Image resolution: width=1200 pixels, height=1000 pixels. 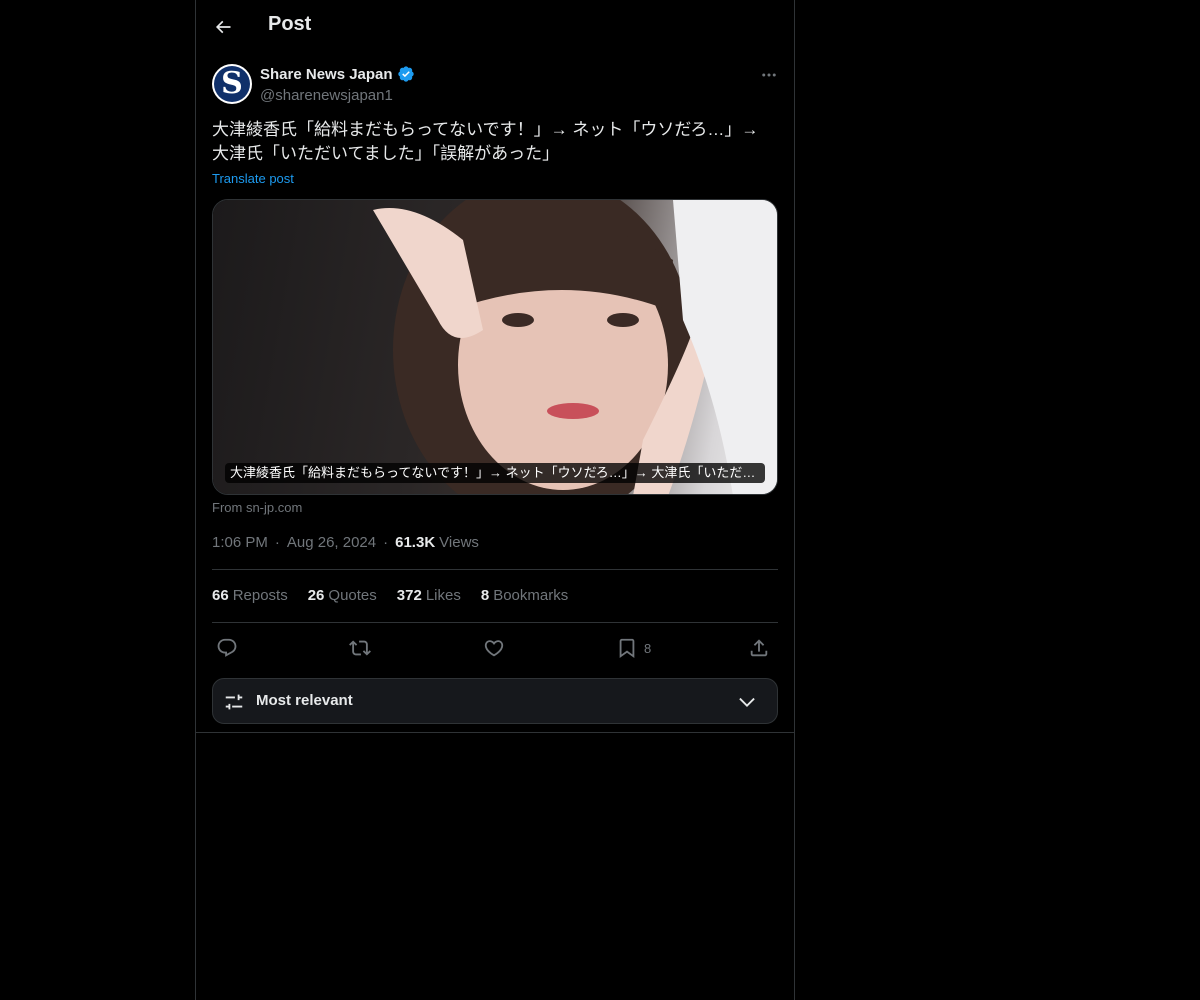 I want to click on repost-button, so click(x=360, y=648).